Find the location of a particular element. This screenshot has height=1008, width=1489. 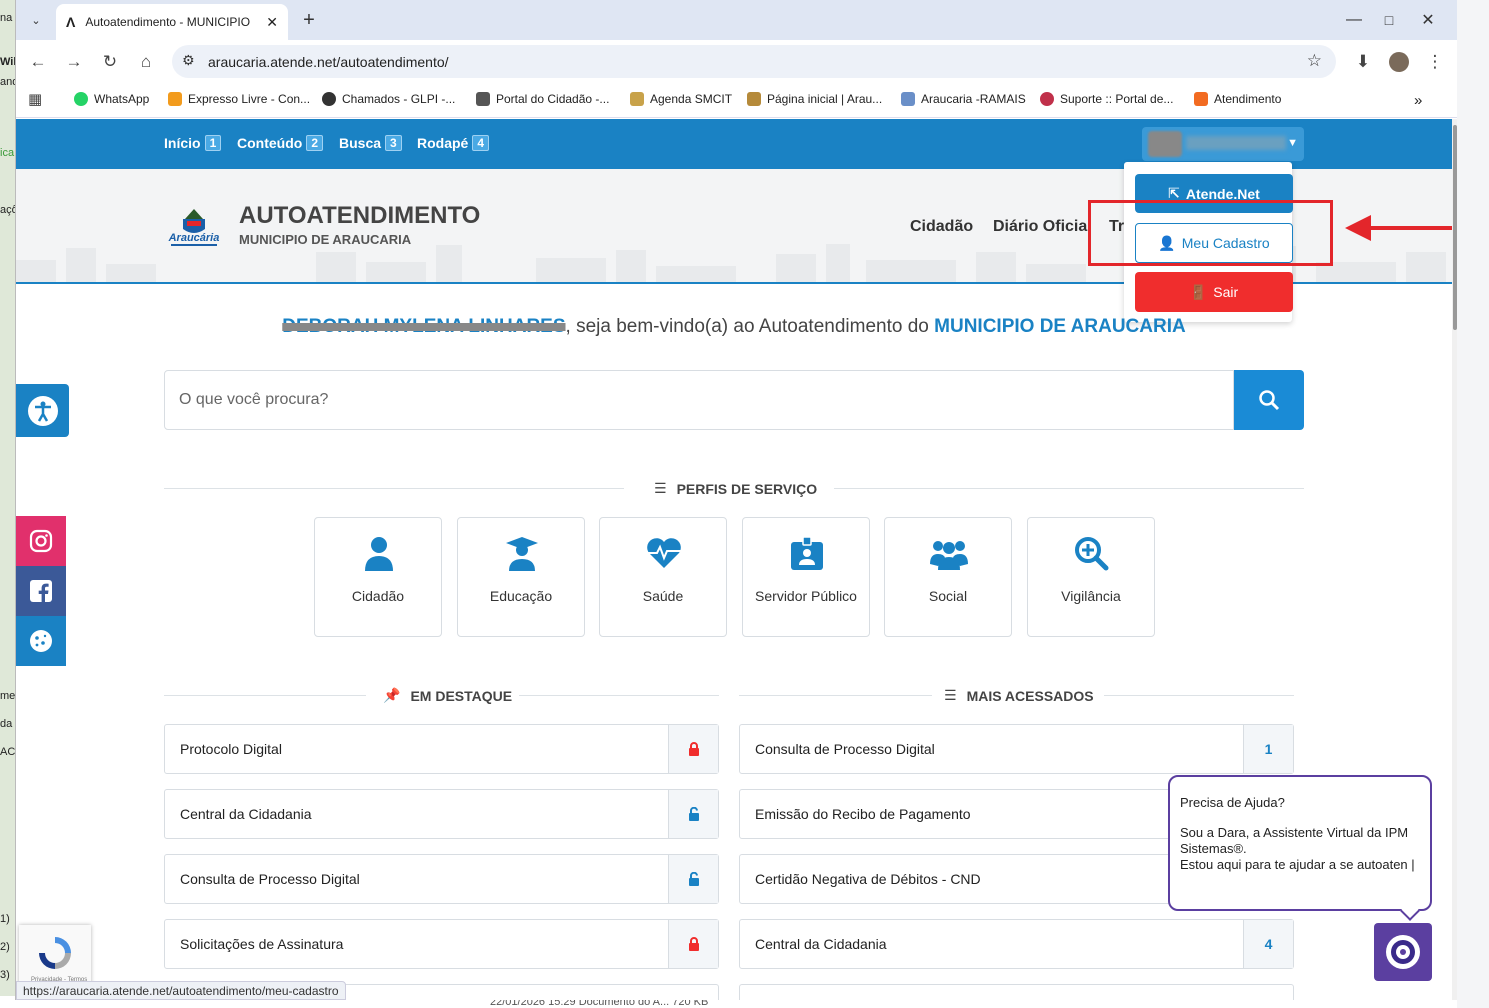

search-button is located at coordinates (1269, 400).